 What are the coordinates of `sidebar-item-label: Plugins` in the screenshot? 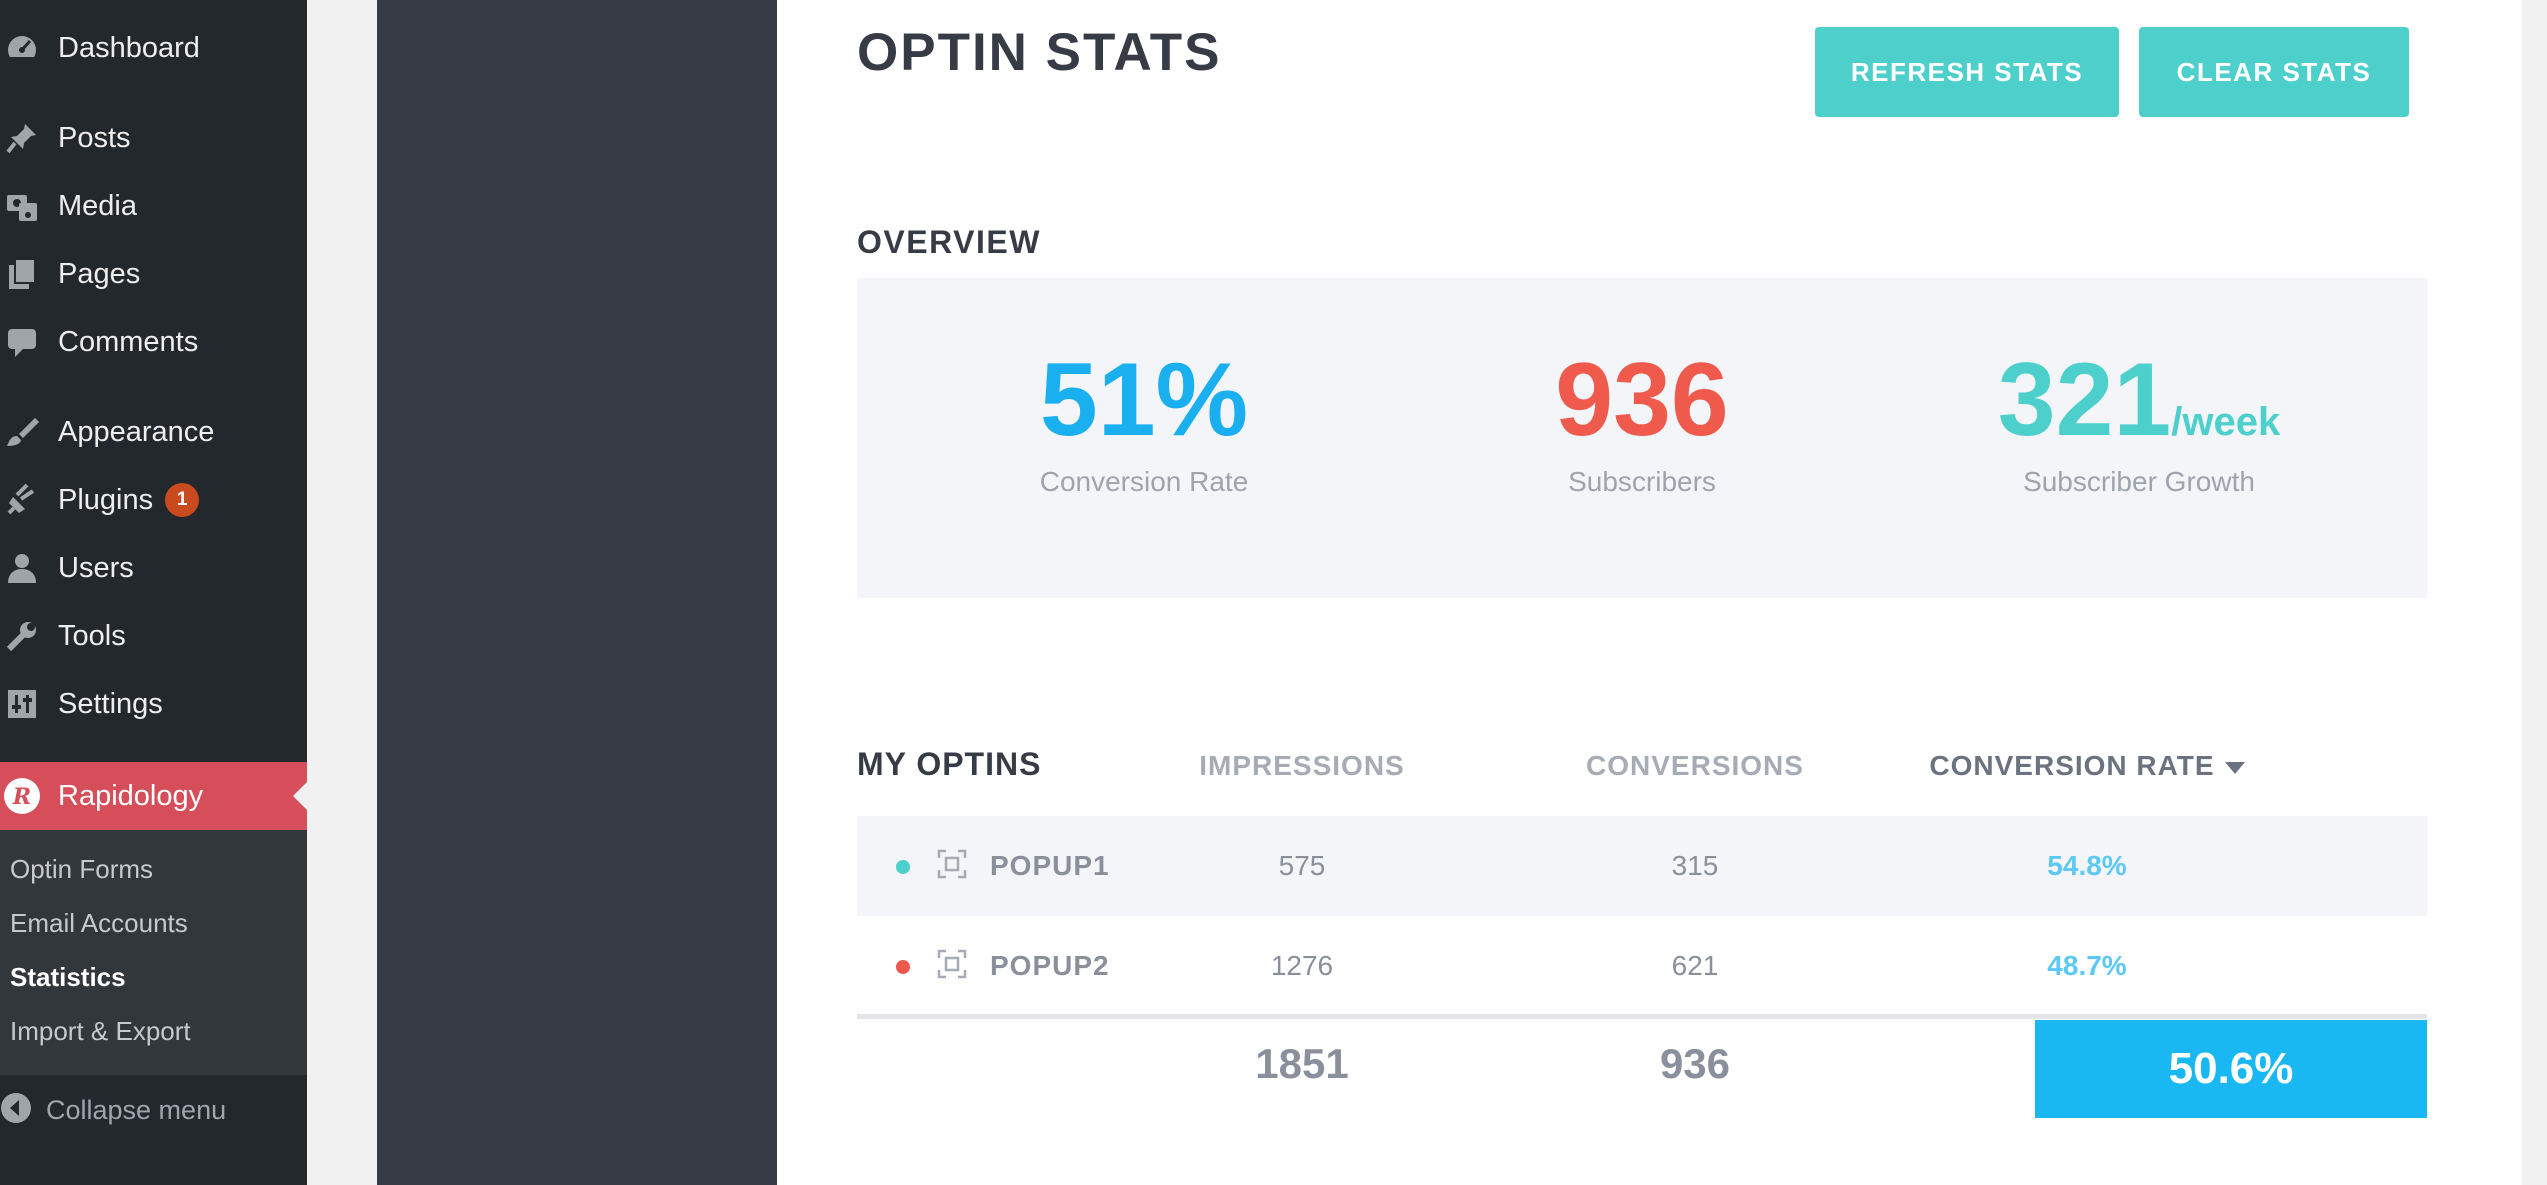 It's located at (106, 499).